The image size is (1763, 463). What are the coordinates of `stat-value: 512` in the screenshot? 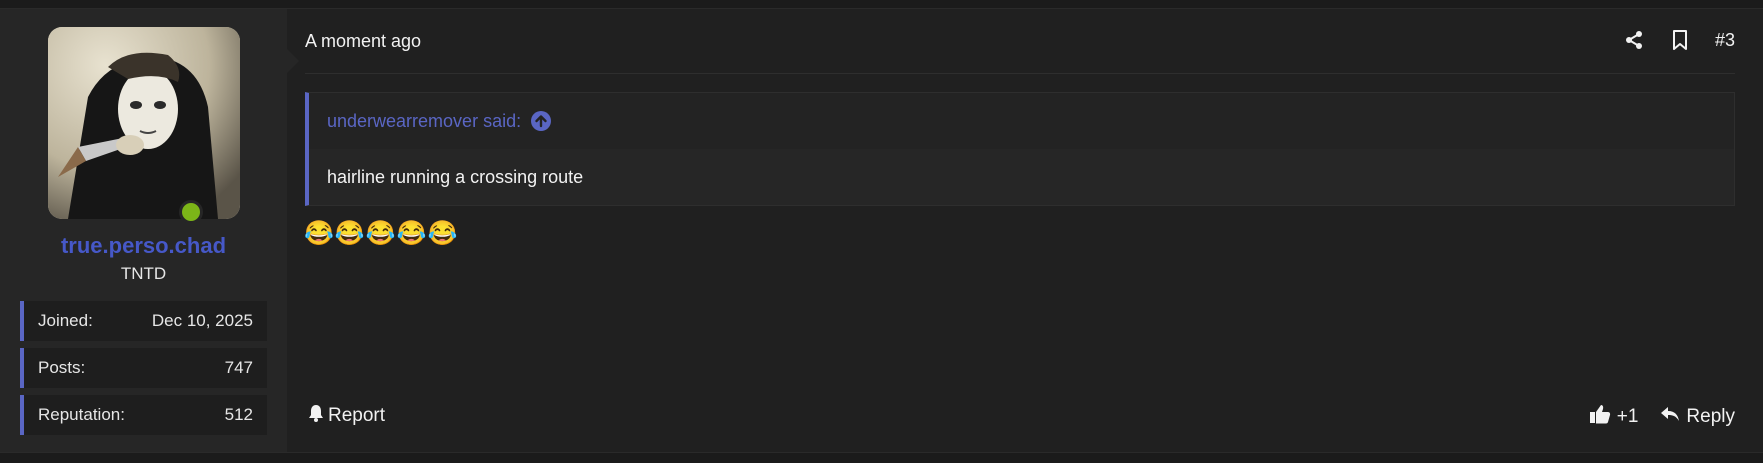 It's located at (238, 414).